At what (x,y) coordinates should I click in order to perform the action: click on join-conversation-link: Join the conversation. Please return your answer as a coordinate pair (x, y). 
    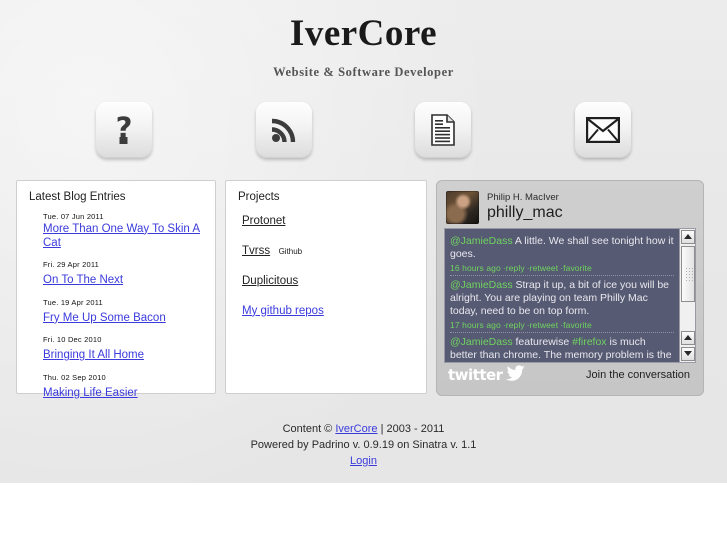
    Looking at the image, I should click on (638, 375).